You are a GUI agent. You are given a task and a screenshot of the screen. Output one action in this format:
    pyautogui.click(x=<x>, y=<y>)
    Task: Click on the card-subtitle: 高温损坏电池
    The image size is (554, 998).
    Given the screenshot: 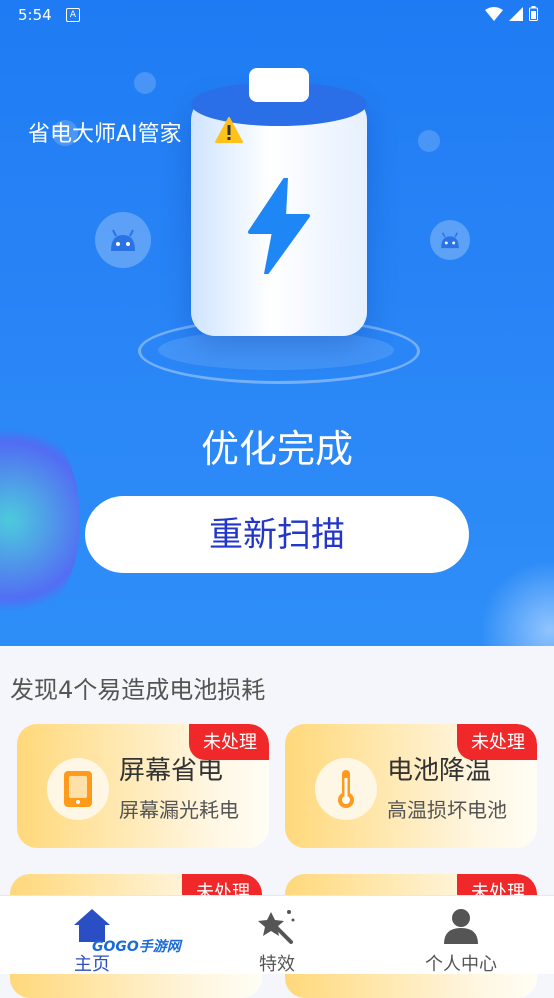 What is the action you would take?
    pyautogui.click(x=447, y=810)
    